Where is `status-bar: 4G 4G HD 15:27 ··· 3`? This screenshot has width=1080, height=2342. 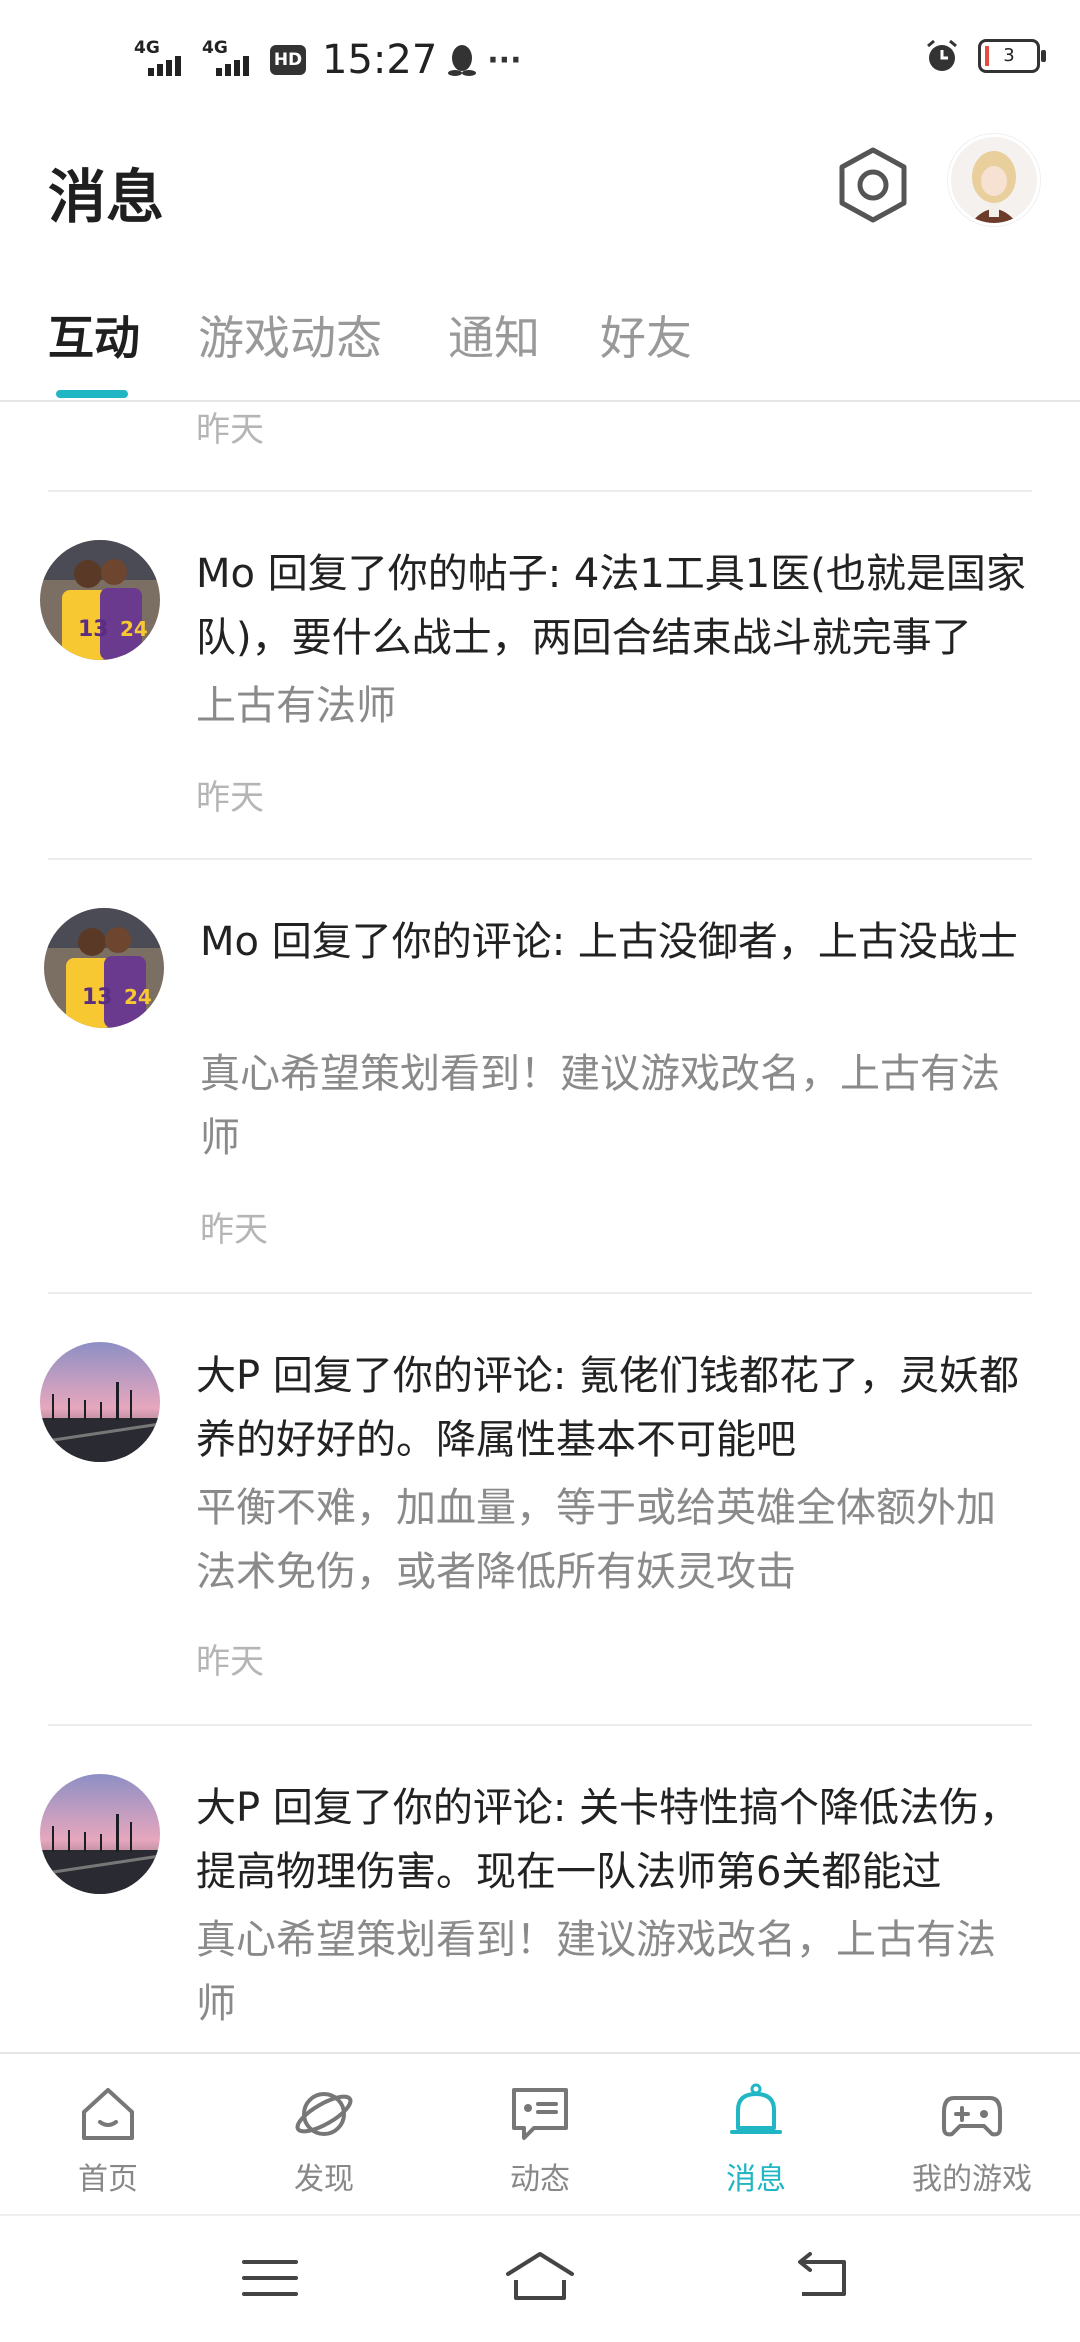
status-bar: 4G 4G HD 15:27 ··· 3 is located at coordinates (540, 60).